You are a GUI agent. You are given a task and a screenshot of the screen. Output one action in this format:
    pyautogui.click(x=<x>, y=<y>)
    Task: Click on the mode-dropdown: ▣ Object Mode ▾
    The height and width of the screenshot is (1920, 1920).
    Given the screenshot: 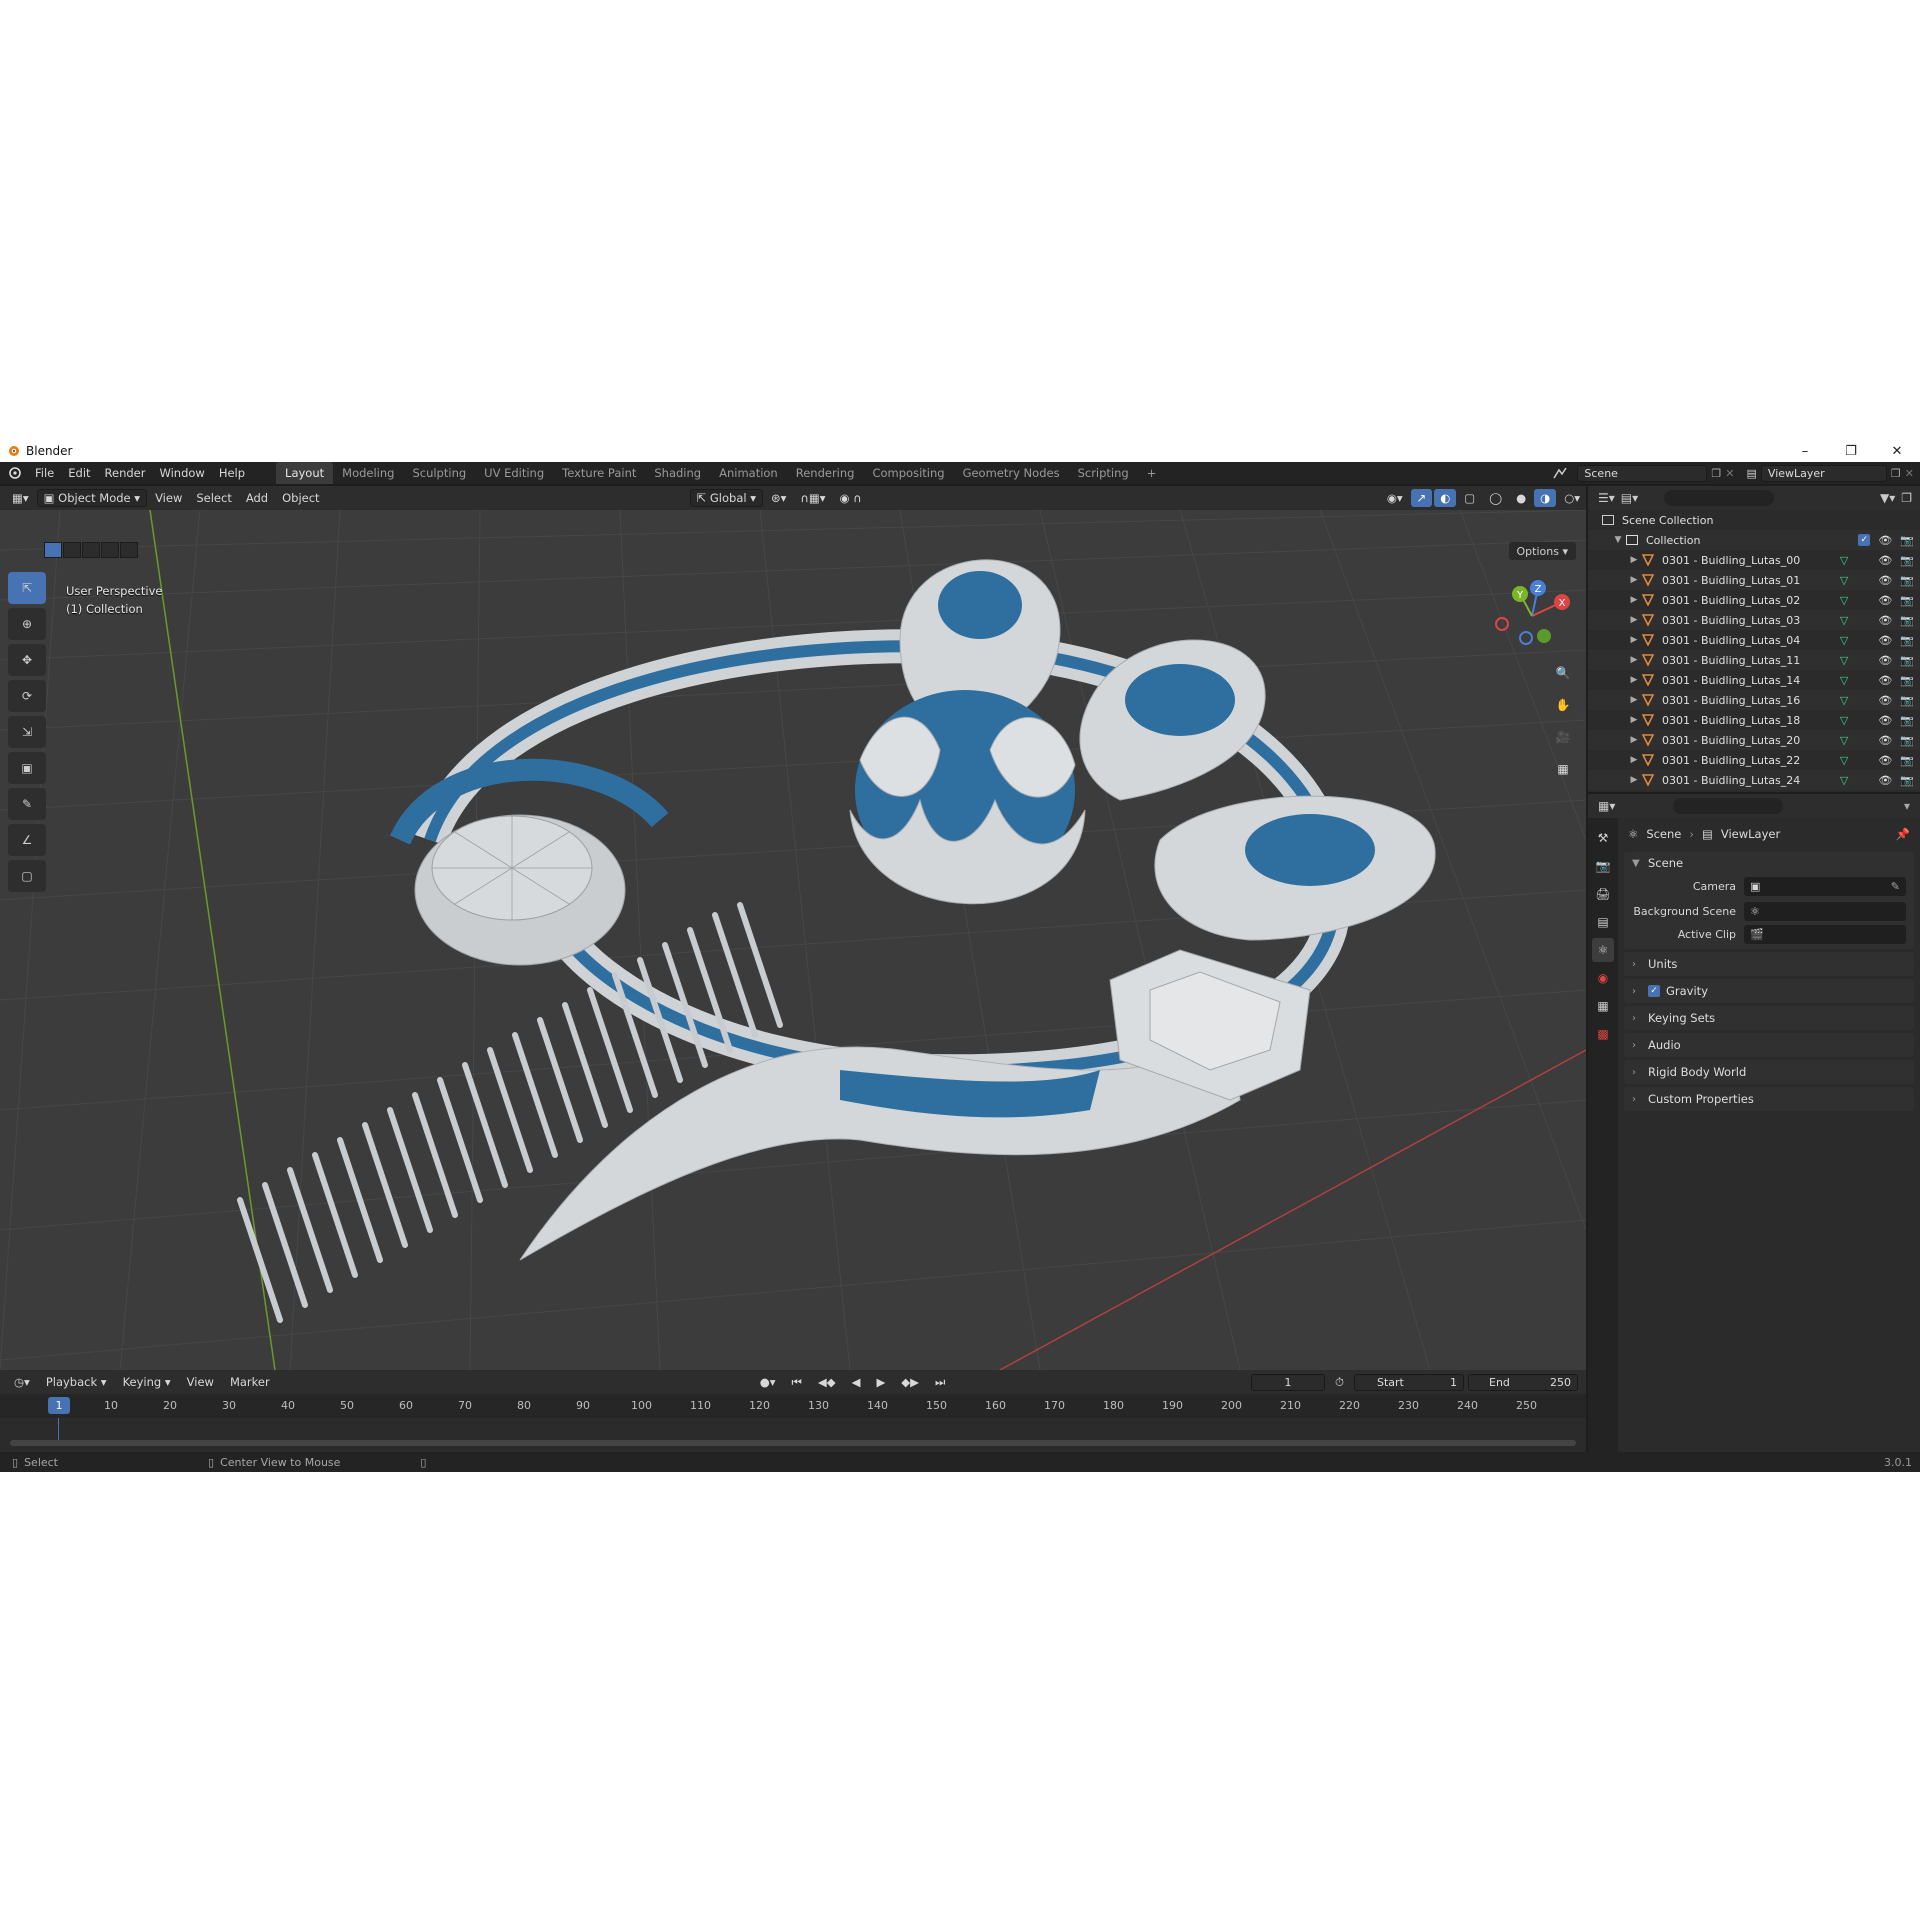 What is the action you would take?
    pyautogui.click(x=92, y=498)
    